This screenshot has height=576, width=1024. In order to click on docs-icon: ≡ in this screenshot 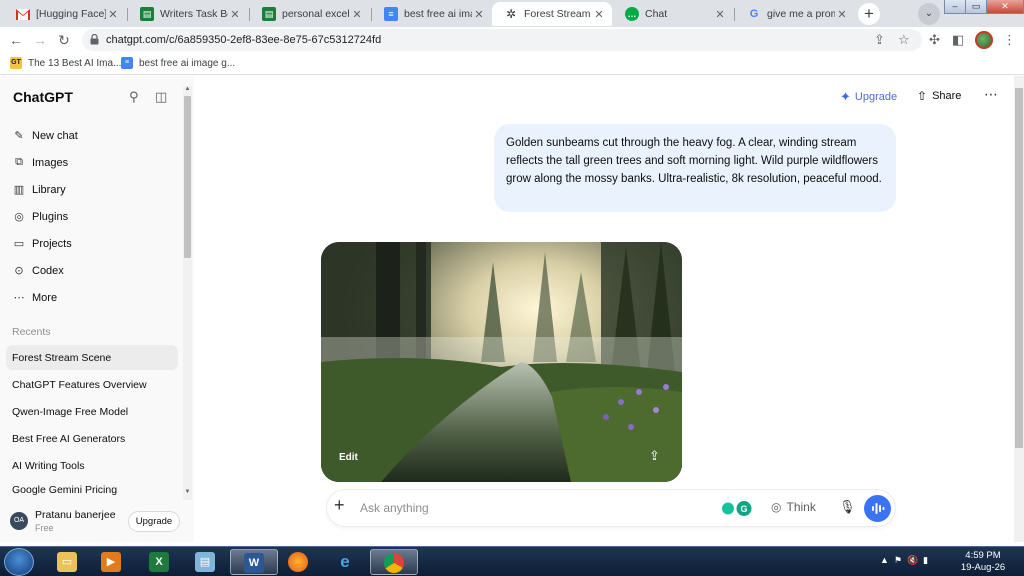, I will do `click(127, 63)`.